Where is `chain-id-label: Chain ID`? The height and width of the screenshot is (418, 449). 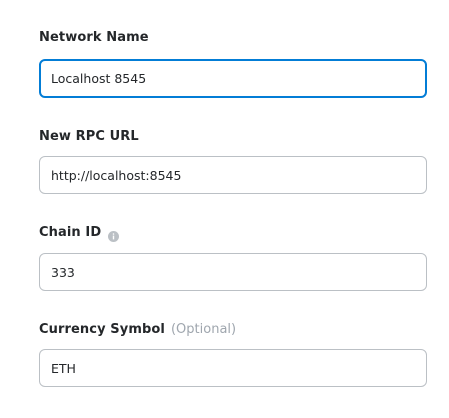 chain-id-label: Chain ID is located at coordinates (70, 232).